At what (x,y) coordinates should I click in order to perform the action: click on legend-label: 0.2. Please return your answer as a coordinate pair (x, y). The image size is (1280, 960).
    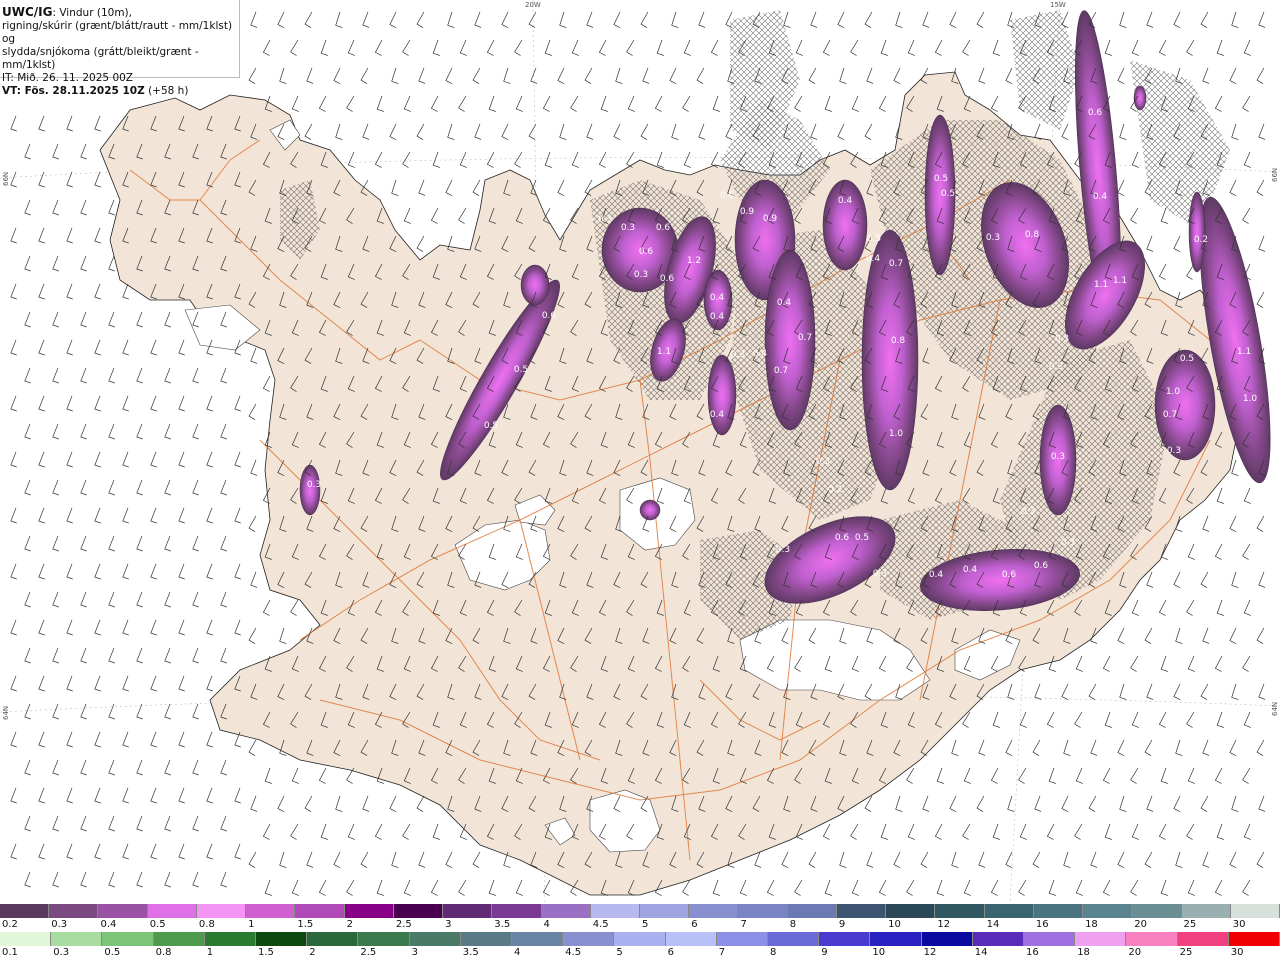
    Looking at the image, I should click on (10, 924).